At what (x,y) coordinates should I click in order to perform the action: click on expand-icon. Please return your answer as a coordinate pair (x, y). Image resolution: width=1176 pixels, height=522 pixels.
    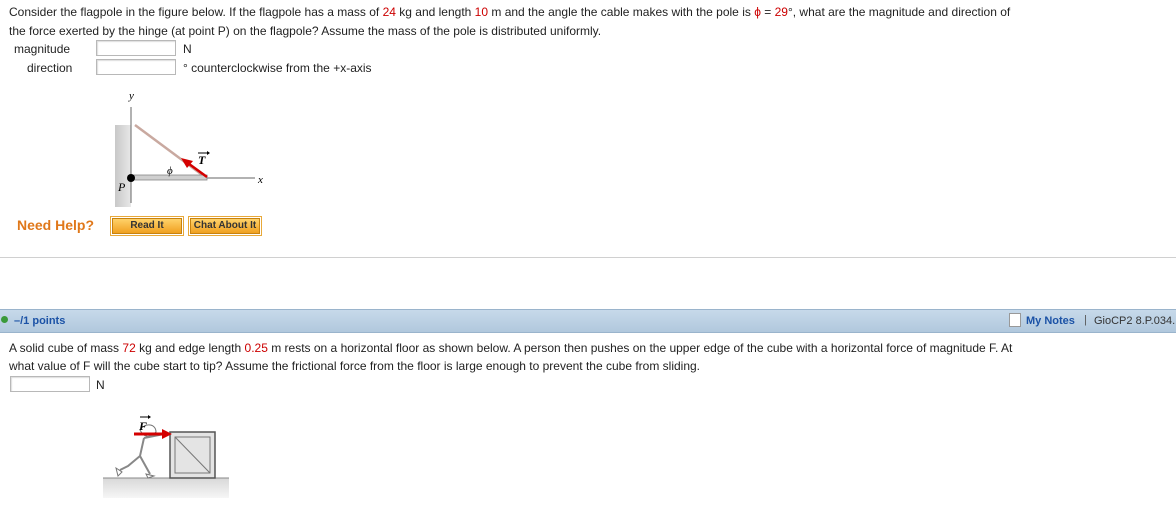
    Looking at the image, I should click on (4, 319).